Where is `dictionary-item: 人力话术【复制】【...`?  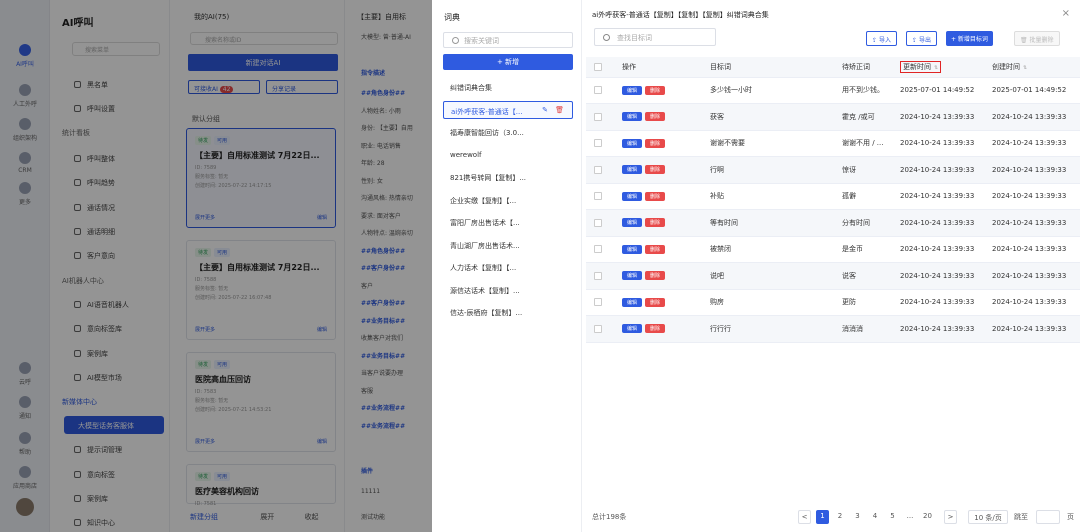
dictionary-item: 人力话术【复制】【... is located at coordinates (508, 267).